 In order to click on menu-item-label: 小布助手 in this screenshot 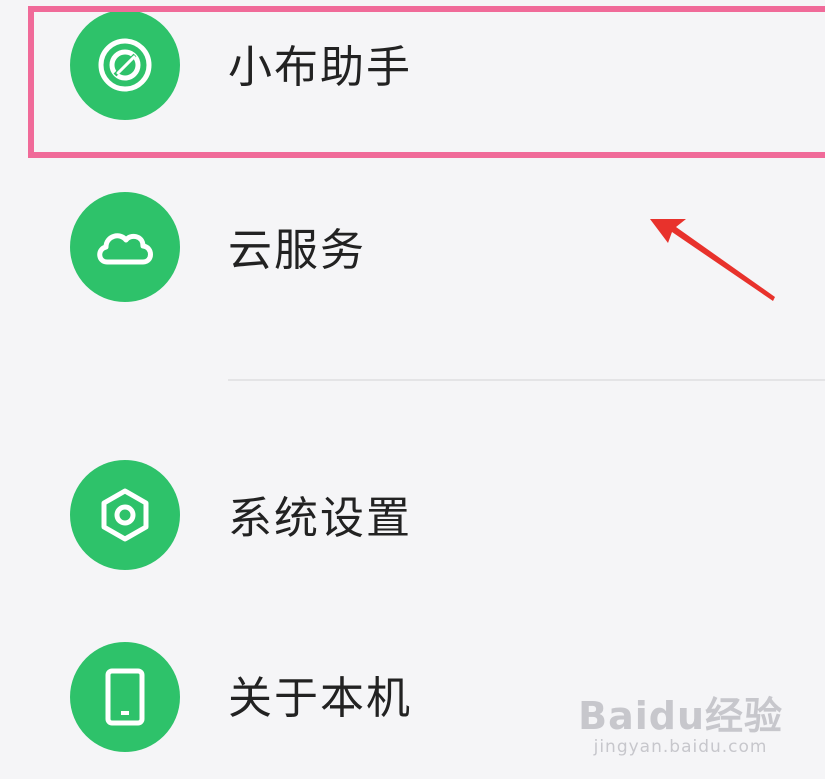, I will do `click(320, 67)`.